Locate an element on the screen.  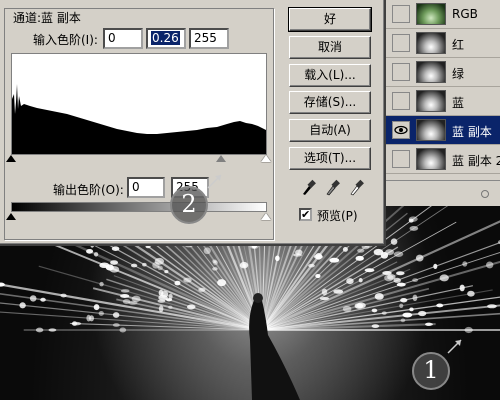
channel-label: 通道:蓝 副本 is located at coordinates (47, 17).